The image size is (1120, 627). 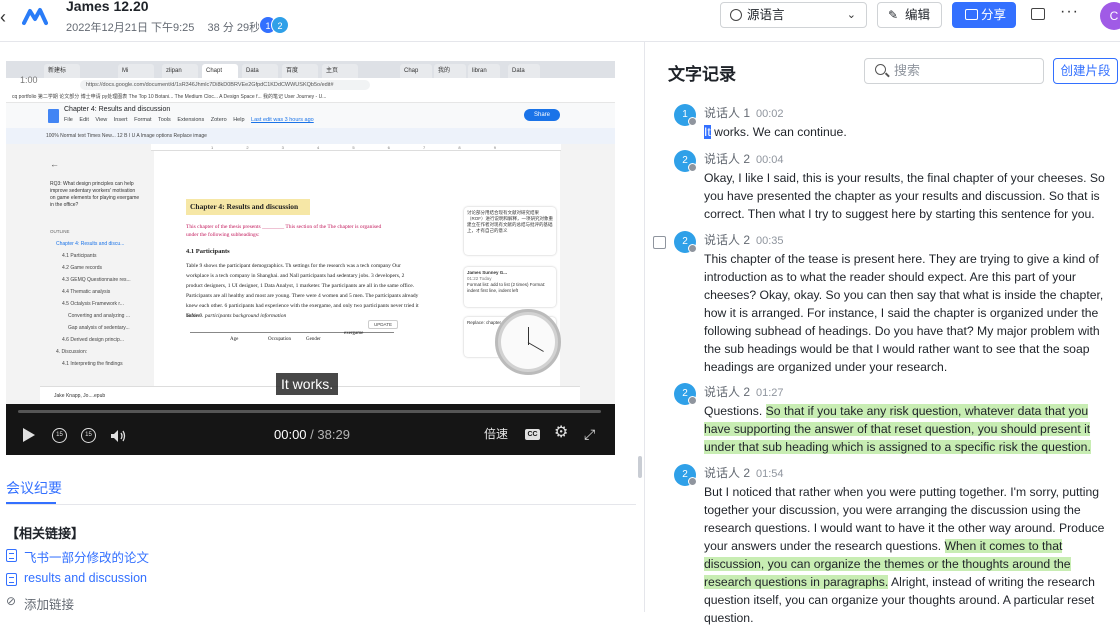 What do you see at coordinates (383, 324) in the screenshot?
I see `doc-update-button: UPDATE` at bounding box center [383, 324].